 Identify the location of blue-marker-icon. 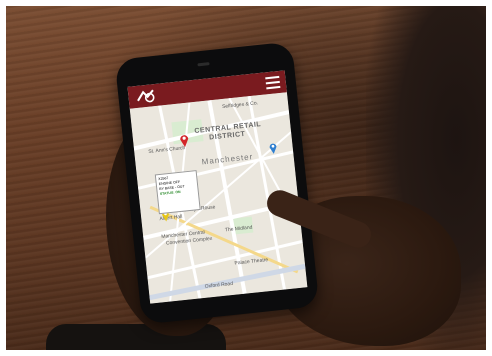
(273, 148).